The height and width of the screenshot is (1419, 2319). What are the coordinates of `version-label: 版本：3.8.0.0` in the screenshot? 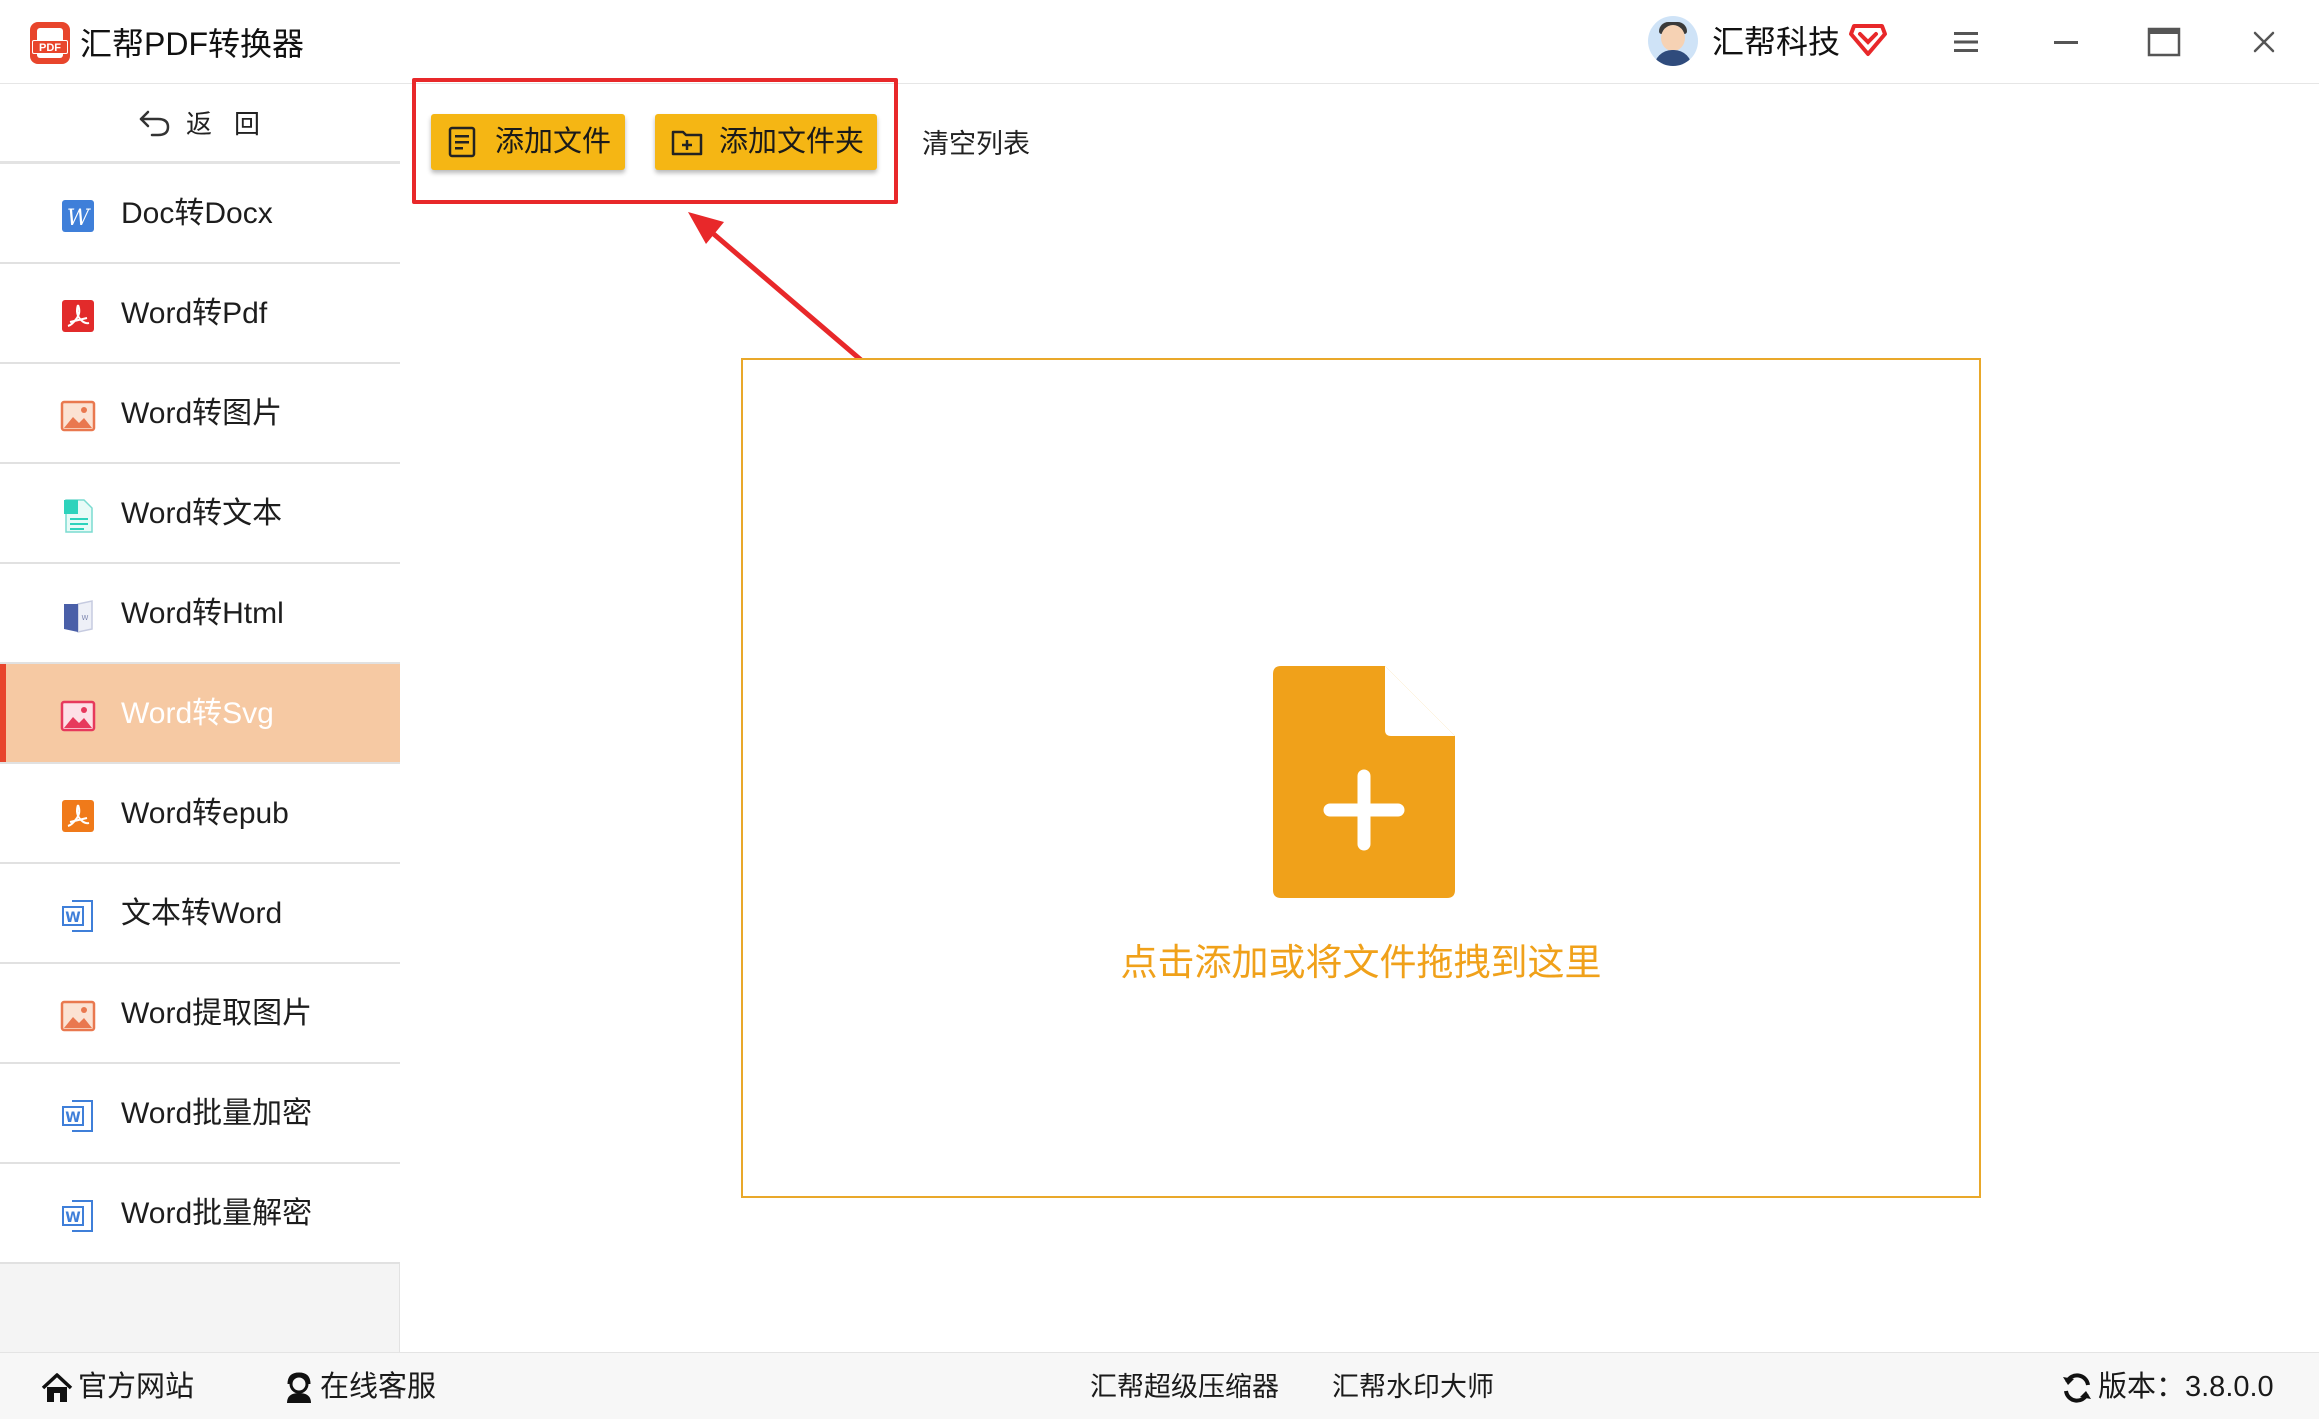 It's located at (2186, 1387).